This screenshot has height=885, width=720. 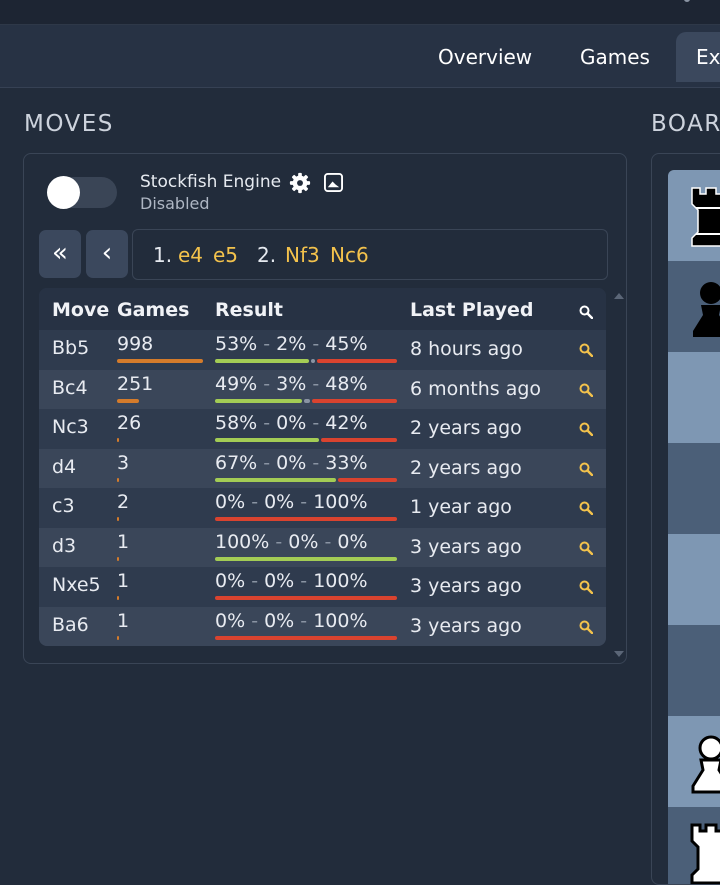 I want to click on previous-move-button: ‹, so click(x=107, y=254).